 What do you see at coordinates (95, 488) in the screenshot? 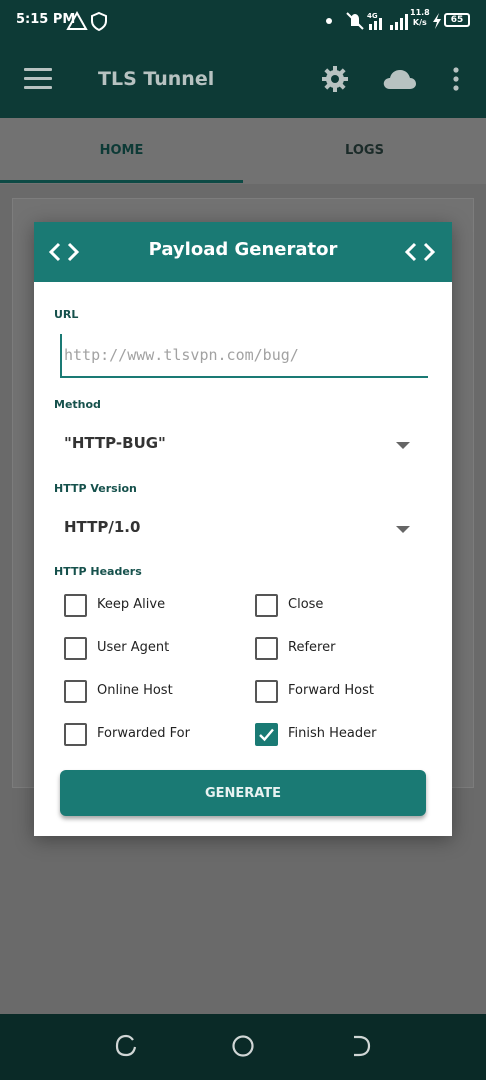
I see `http-version-label: HTTP Version` at bounding box center [95, 488].